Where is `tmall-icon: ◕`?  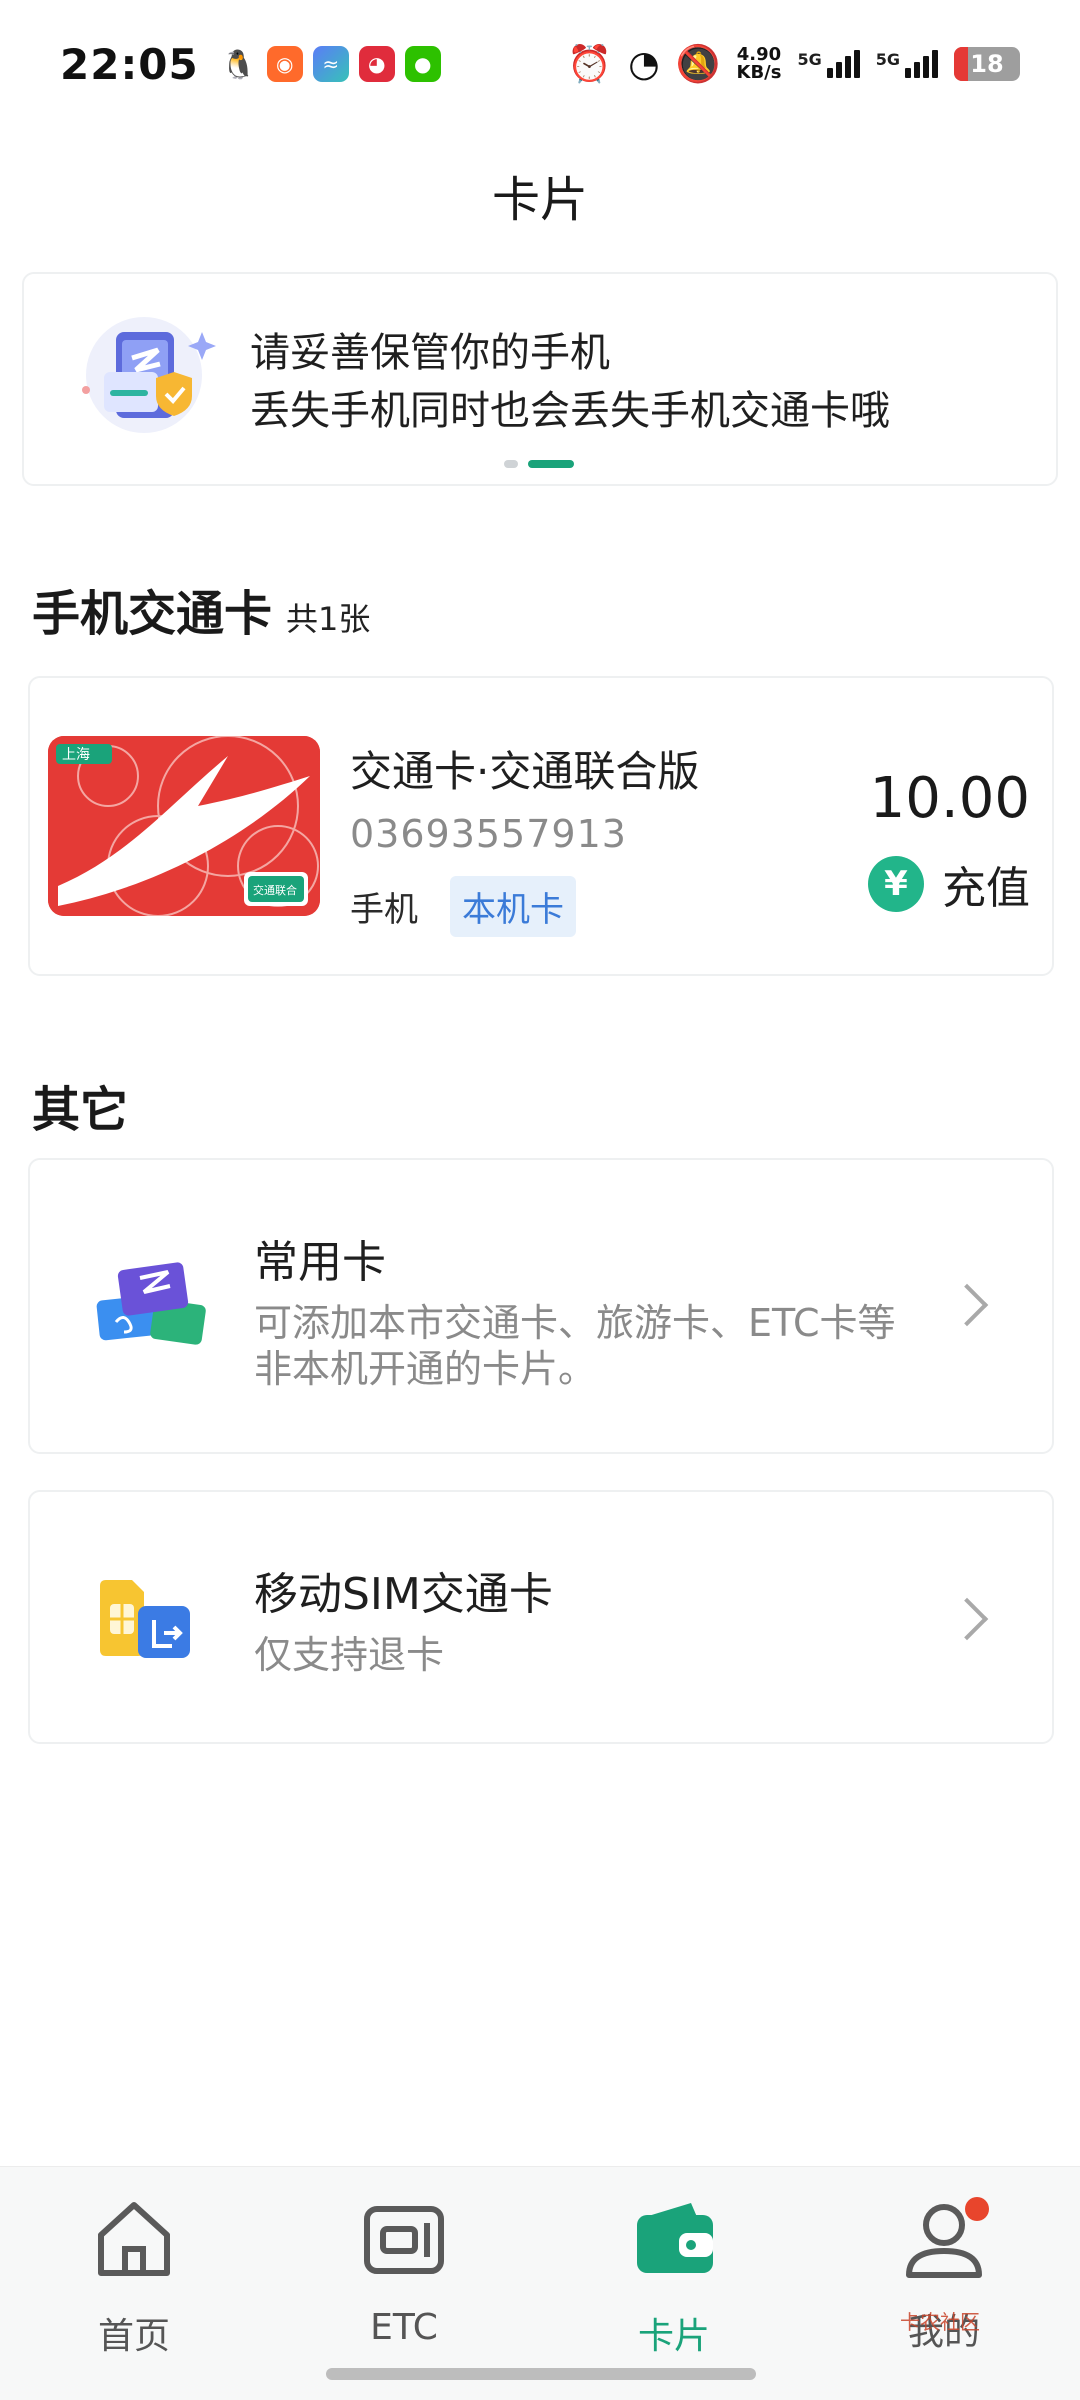 tmall-icon: ◕ is located at coordinates (376, 64).